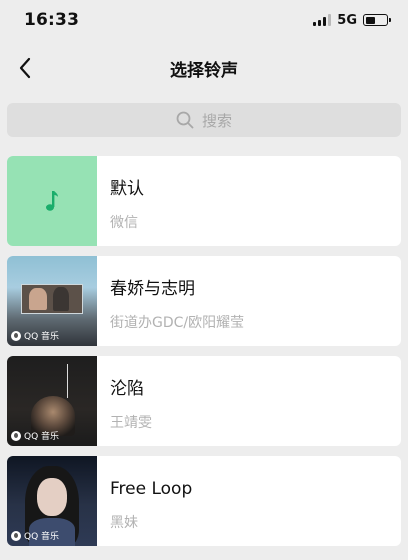 The height and width of the screenshot is (560, 408). What do you see at coordinates (124, 223) in the screenshot?
I see `ringtone-subtitle: 微信` at bounding box center [124, 223].